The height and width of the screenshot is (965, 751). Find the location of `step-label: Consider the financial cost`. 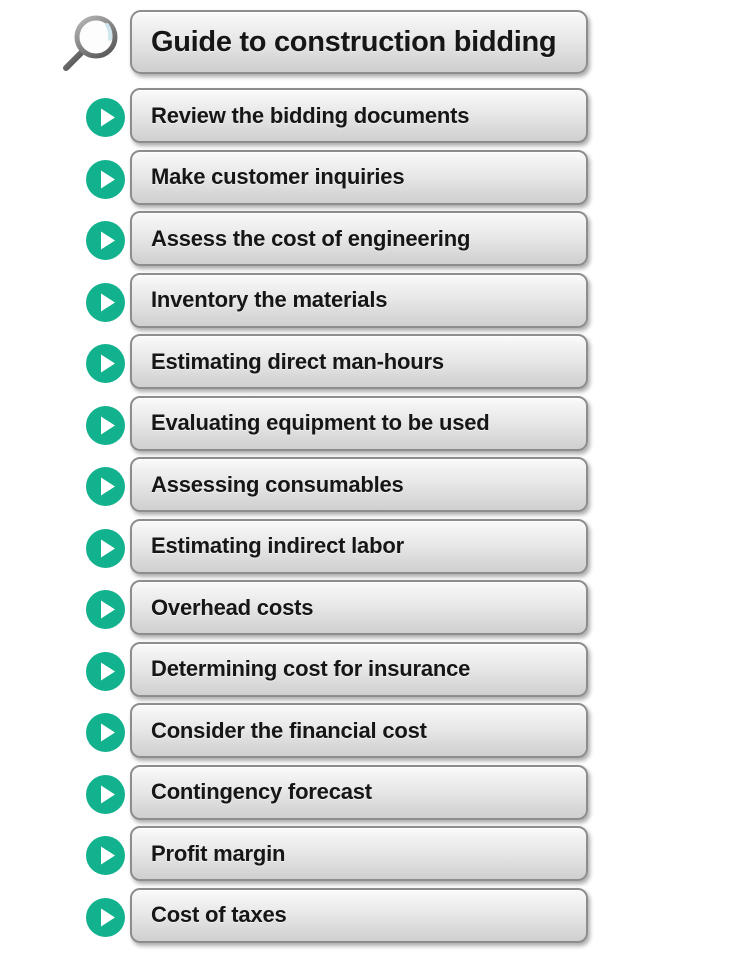

step-label: Consider the financial cost is located at coordinates (289, 730).